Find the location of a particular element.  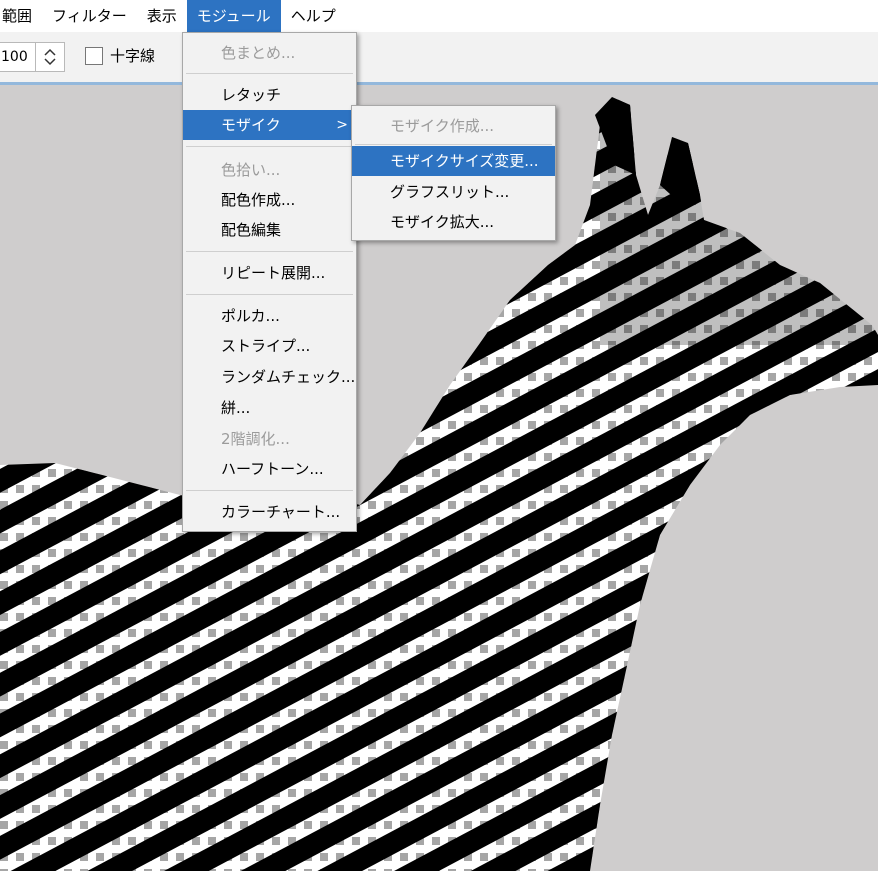

menu-view: 表示 is located at coordinates (162, 16).